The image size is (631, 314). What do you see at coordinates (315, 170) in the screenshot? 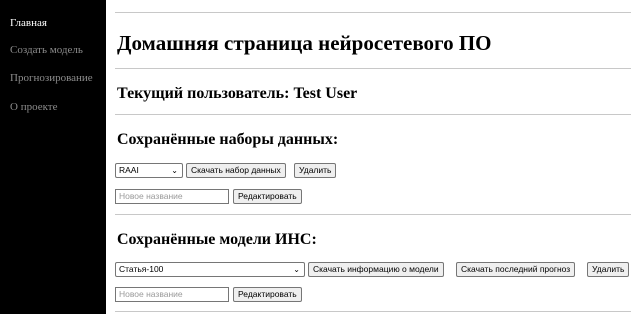
I see `delete-dataset-button: Удалить` at bounding box center [315, 170].